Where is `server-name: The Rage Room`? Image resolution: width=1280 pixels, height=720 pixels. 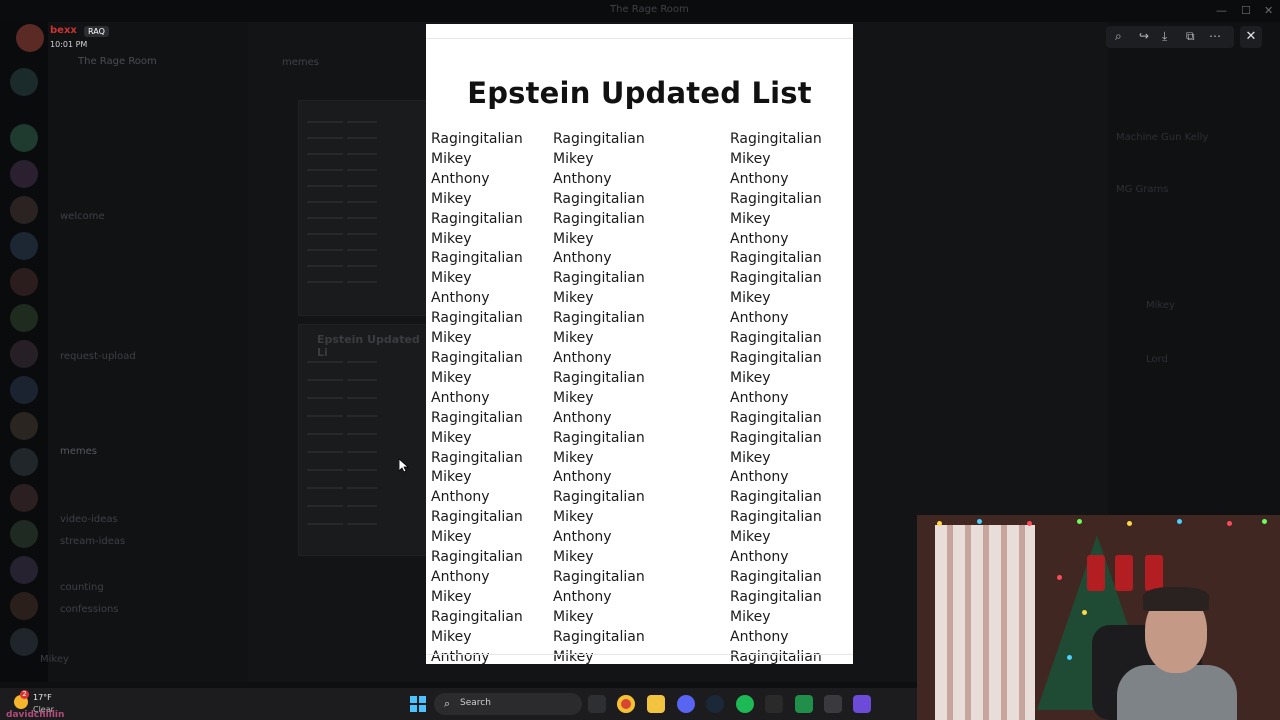
server-name: The Rage Room is located at coordinates (117, 61).